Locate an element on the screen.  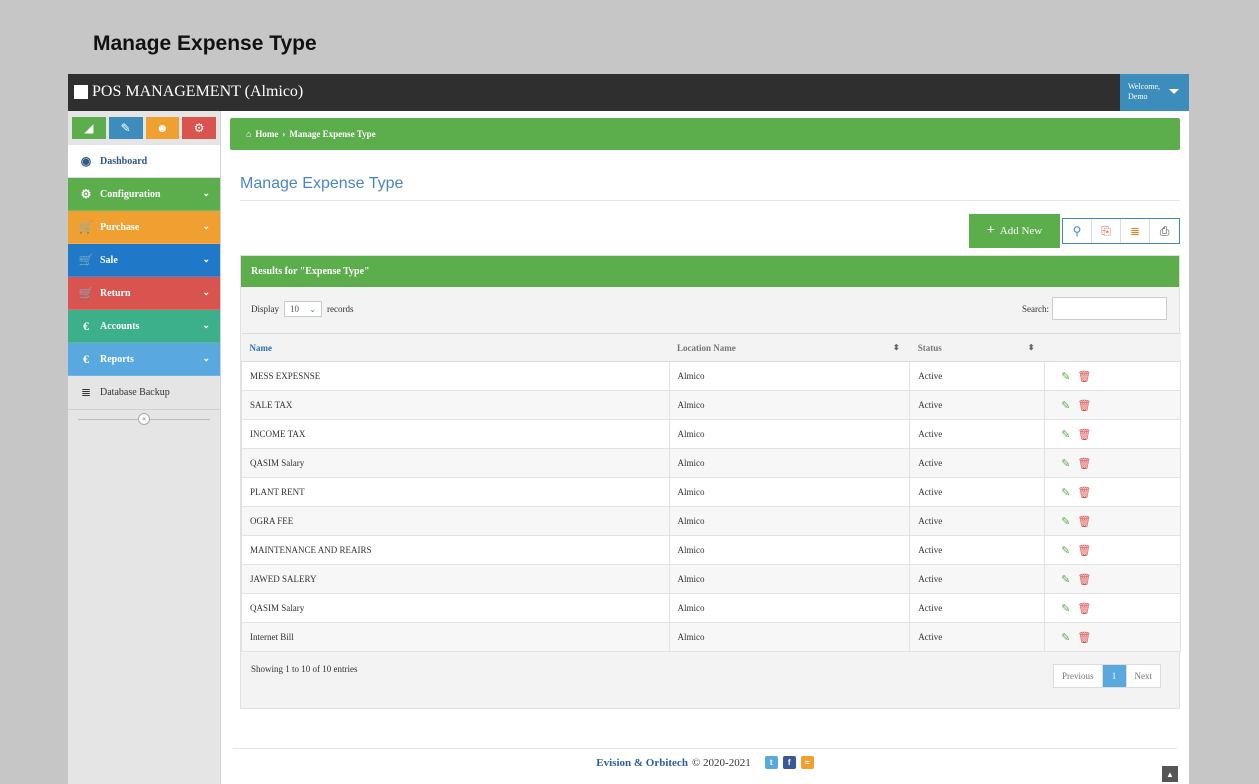
column-header-label: Location Name is located at coordinates (706, 347).